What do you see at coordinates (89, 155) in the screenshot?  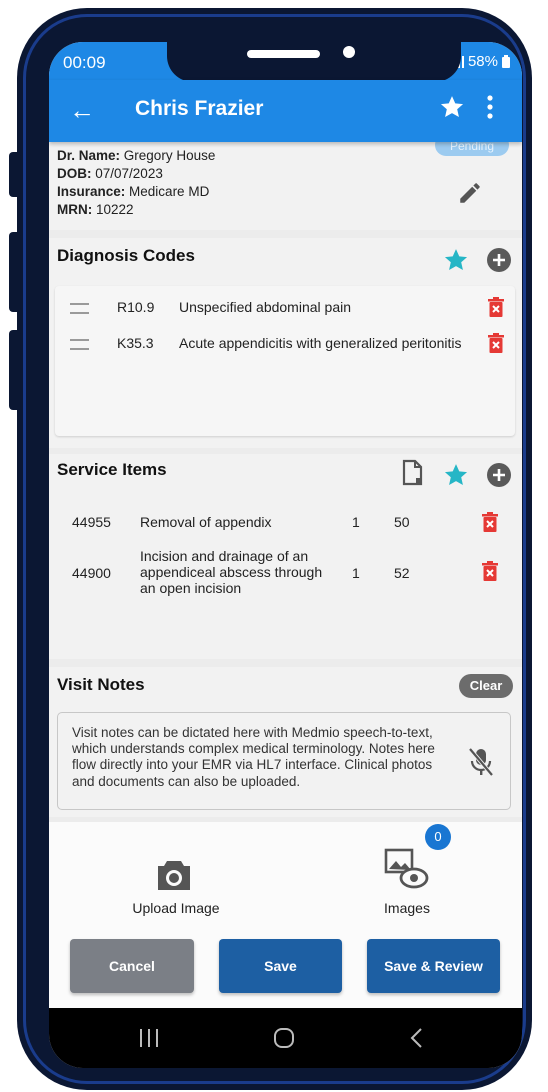 I see `doctor-label: Dr. Name:` at bounding box center [89, 155].